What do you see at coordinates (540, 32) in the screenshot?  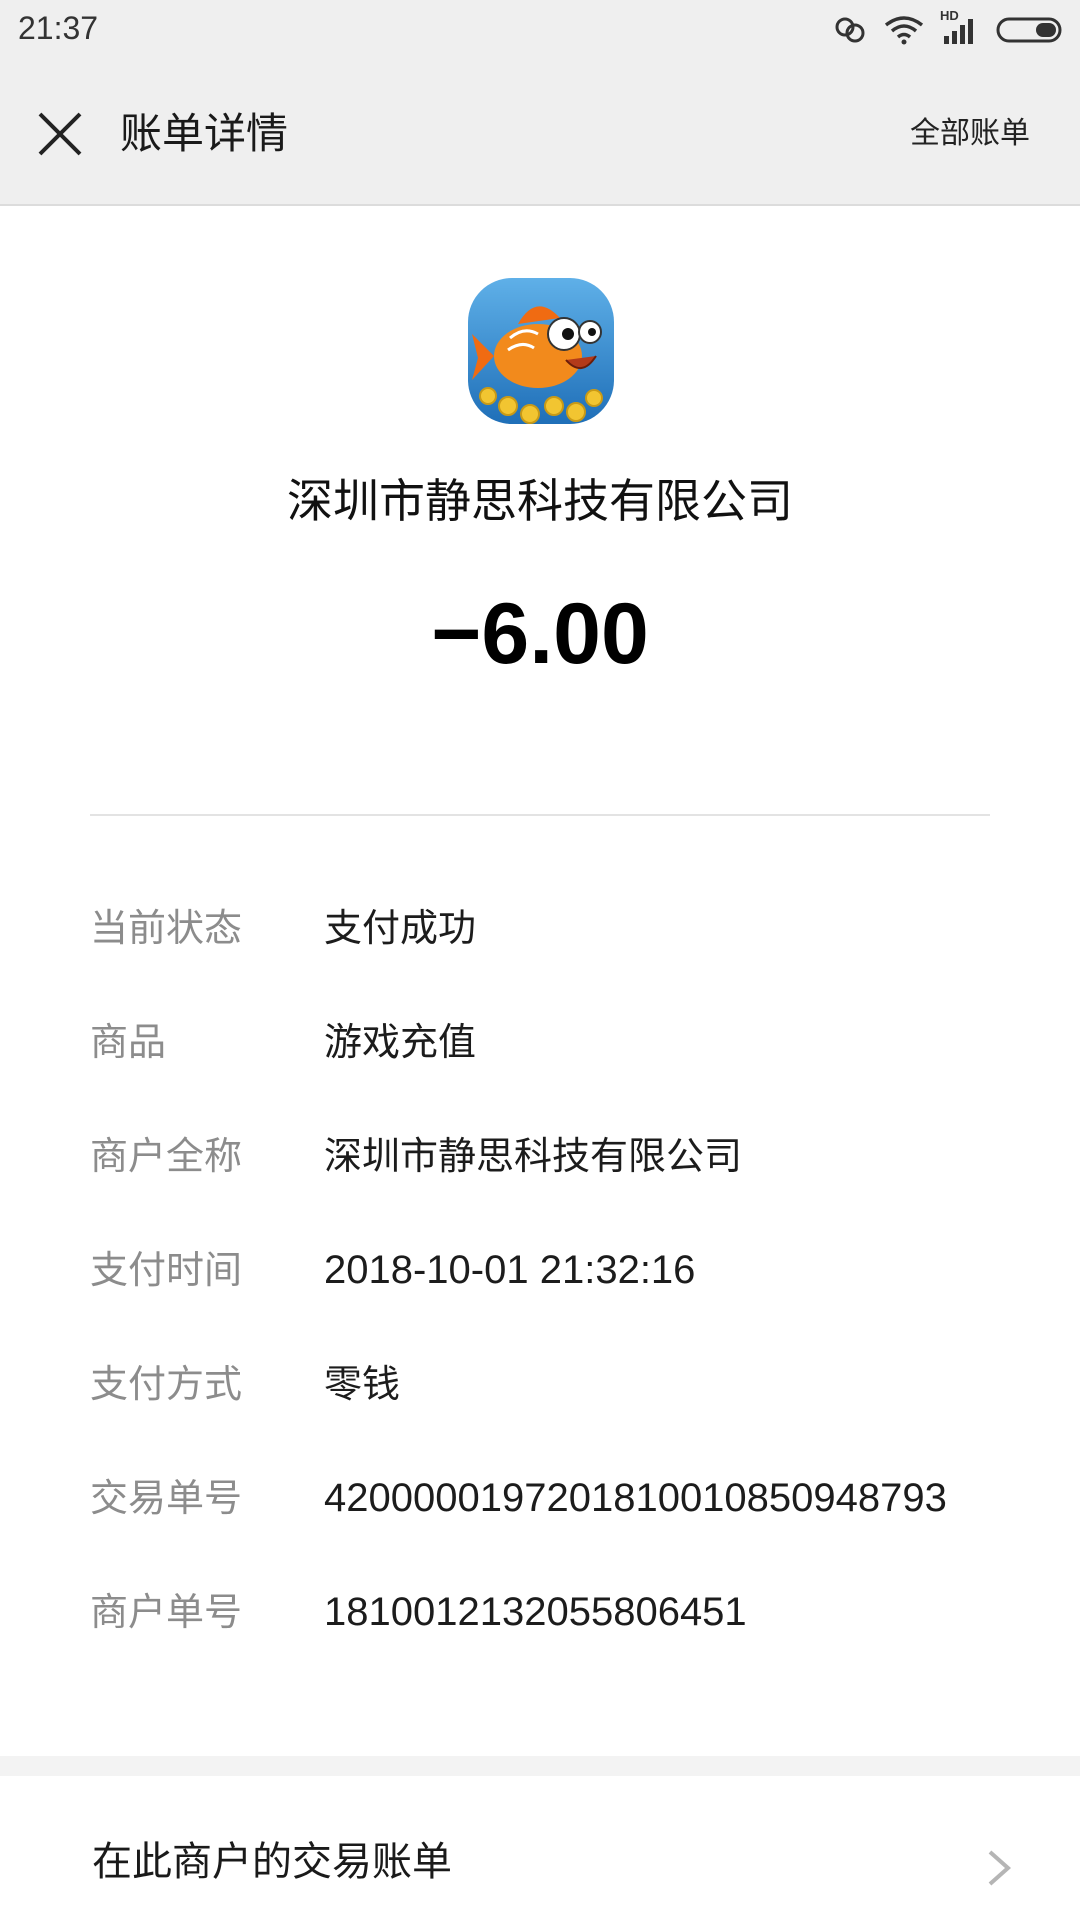 I see `status-bar: 21:37 HD` at bounding box center [540, 32].